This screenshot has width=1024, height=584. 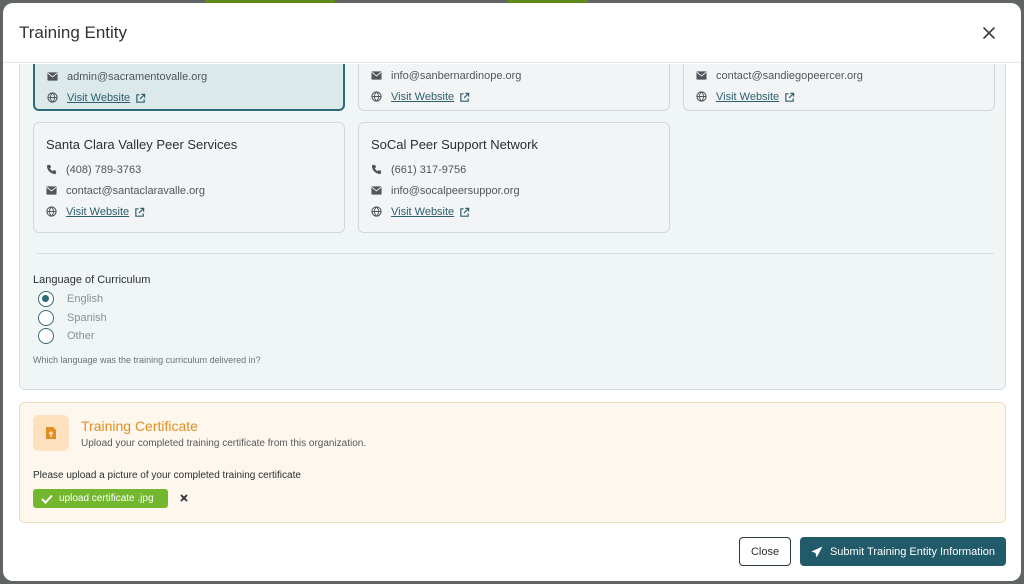 What do you see at coordinates (184, 498) in the screenshot?
I see `remove-file-icon` at bounding box center [184, 498].